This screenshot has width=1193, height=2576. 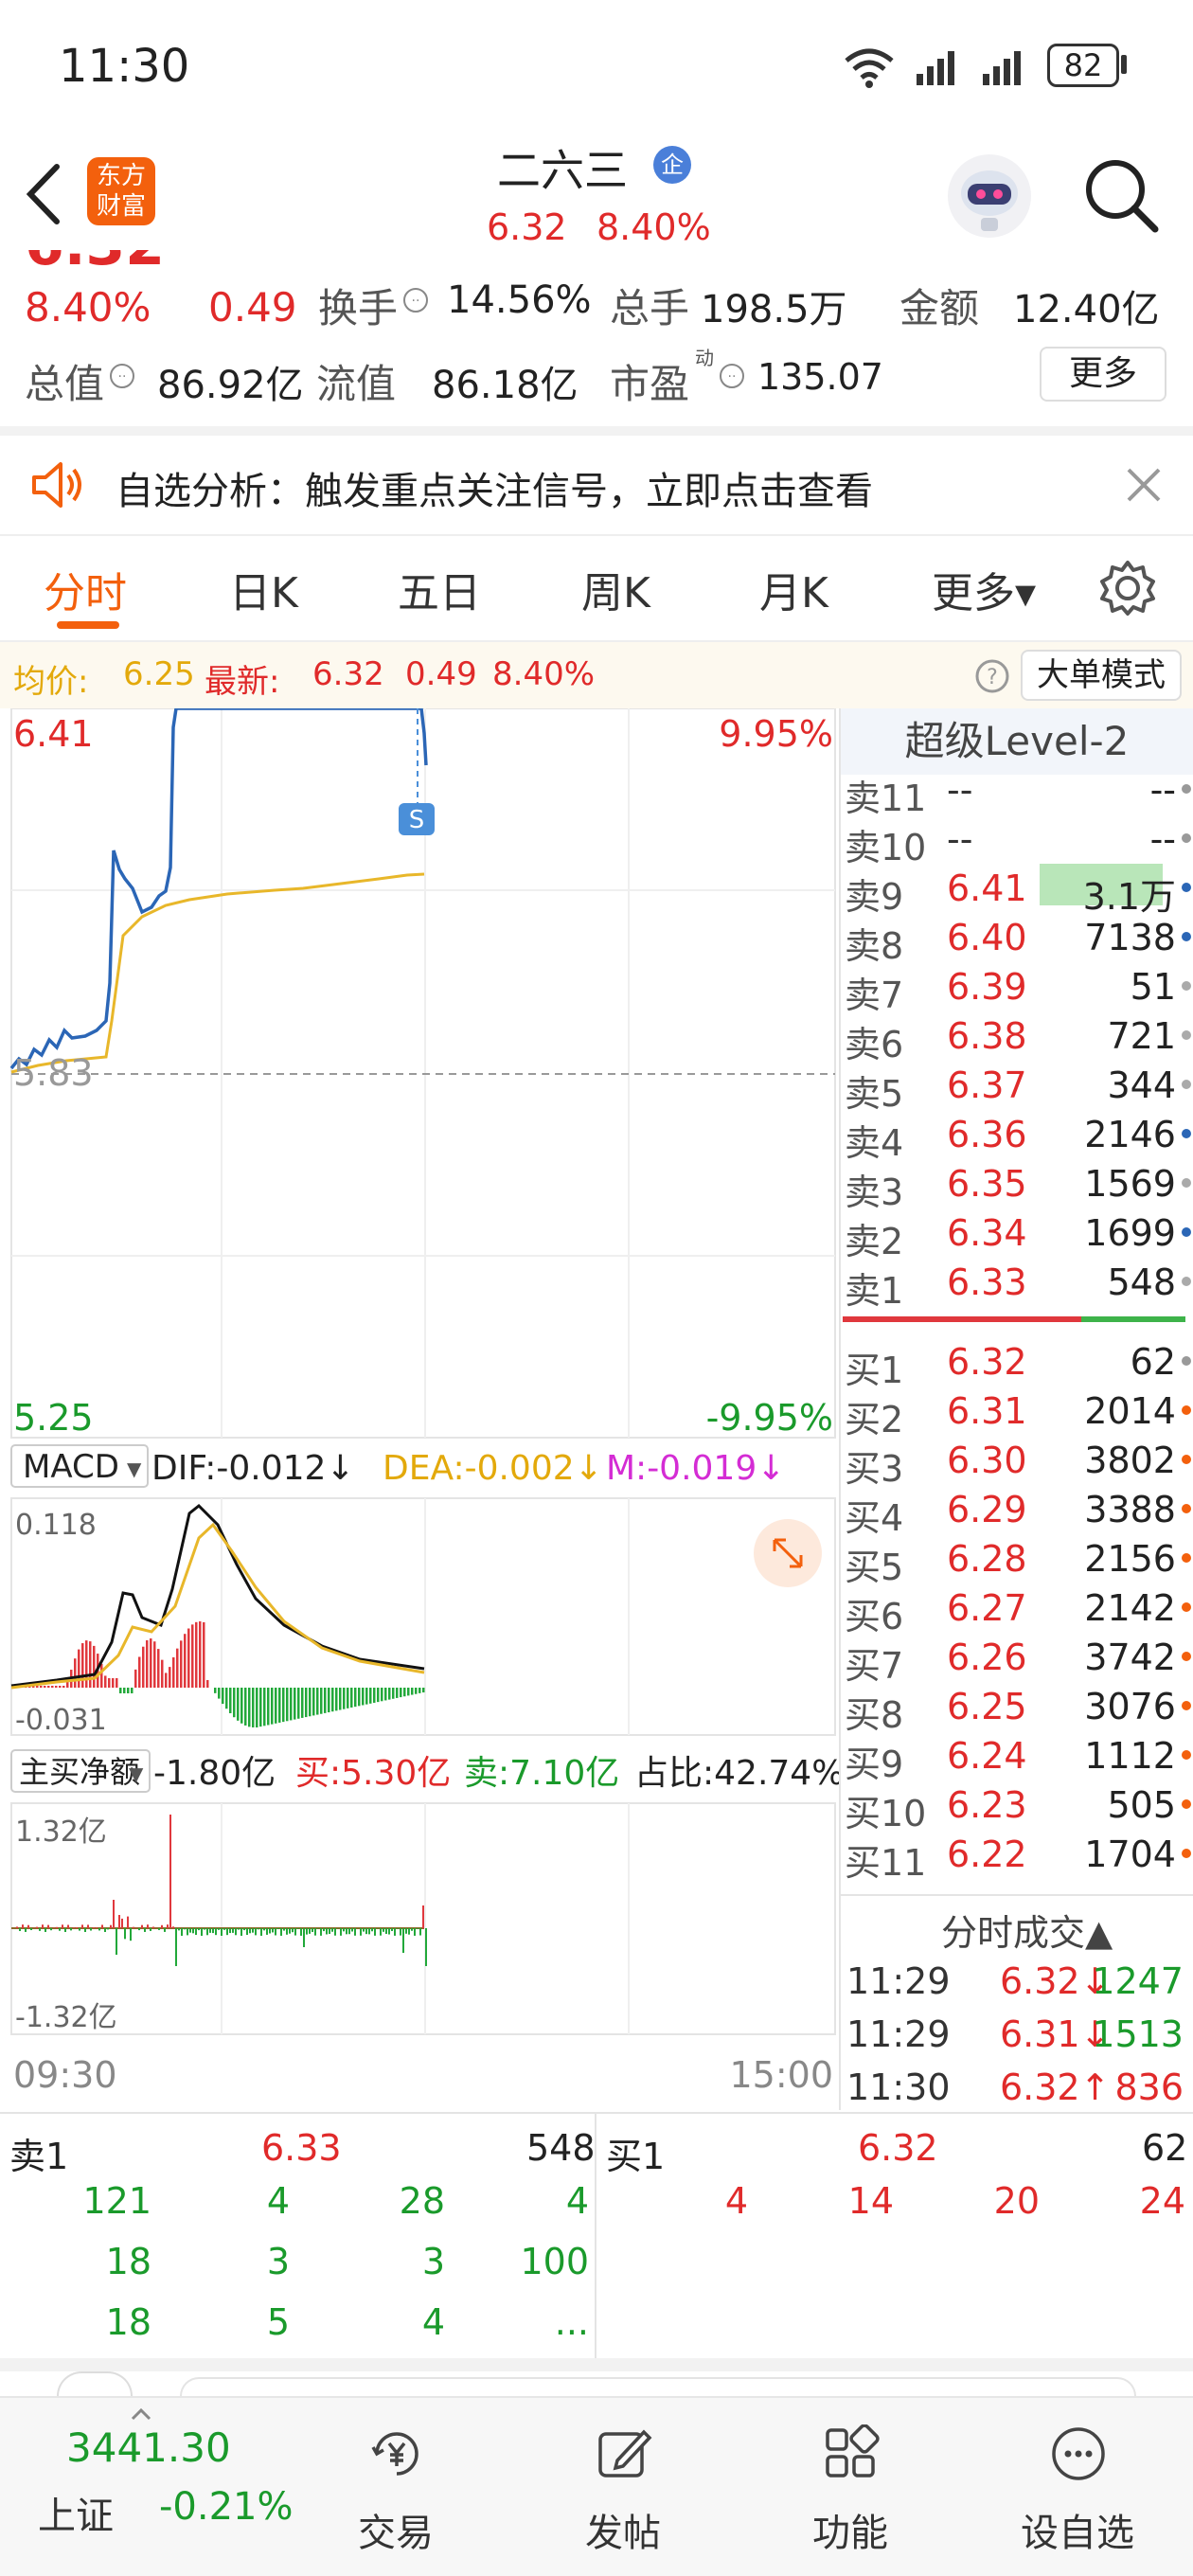 I want to click on analysis-banner: 自选分析：触发重点关注信号，立即点击查看, so click(x=596, y=485).